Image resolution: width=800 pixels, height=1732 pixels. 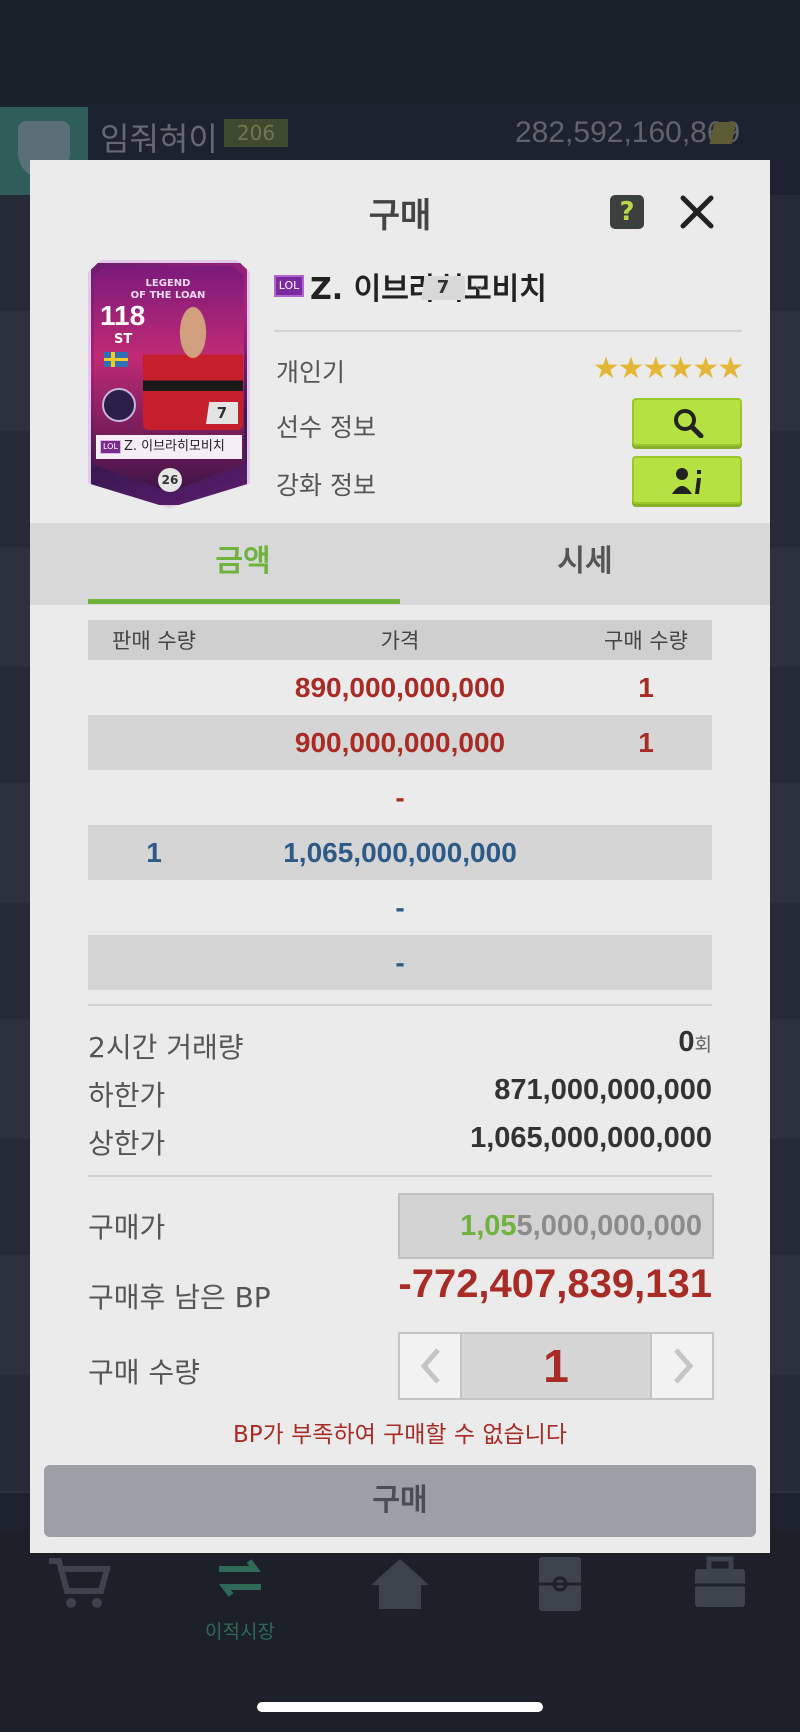 What do you see at coordinates (591, 1138) in the screenshot?
I see `upper-limit-value: 1,065,000,000,000` at bounding box center [591, 1138].